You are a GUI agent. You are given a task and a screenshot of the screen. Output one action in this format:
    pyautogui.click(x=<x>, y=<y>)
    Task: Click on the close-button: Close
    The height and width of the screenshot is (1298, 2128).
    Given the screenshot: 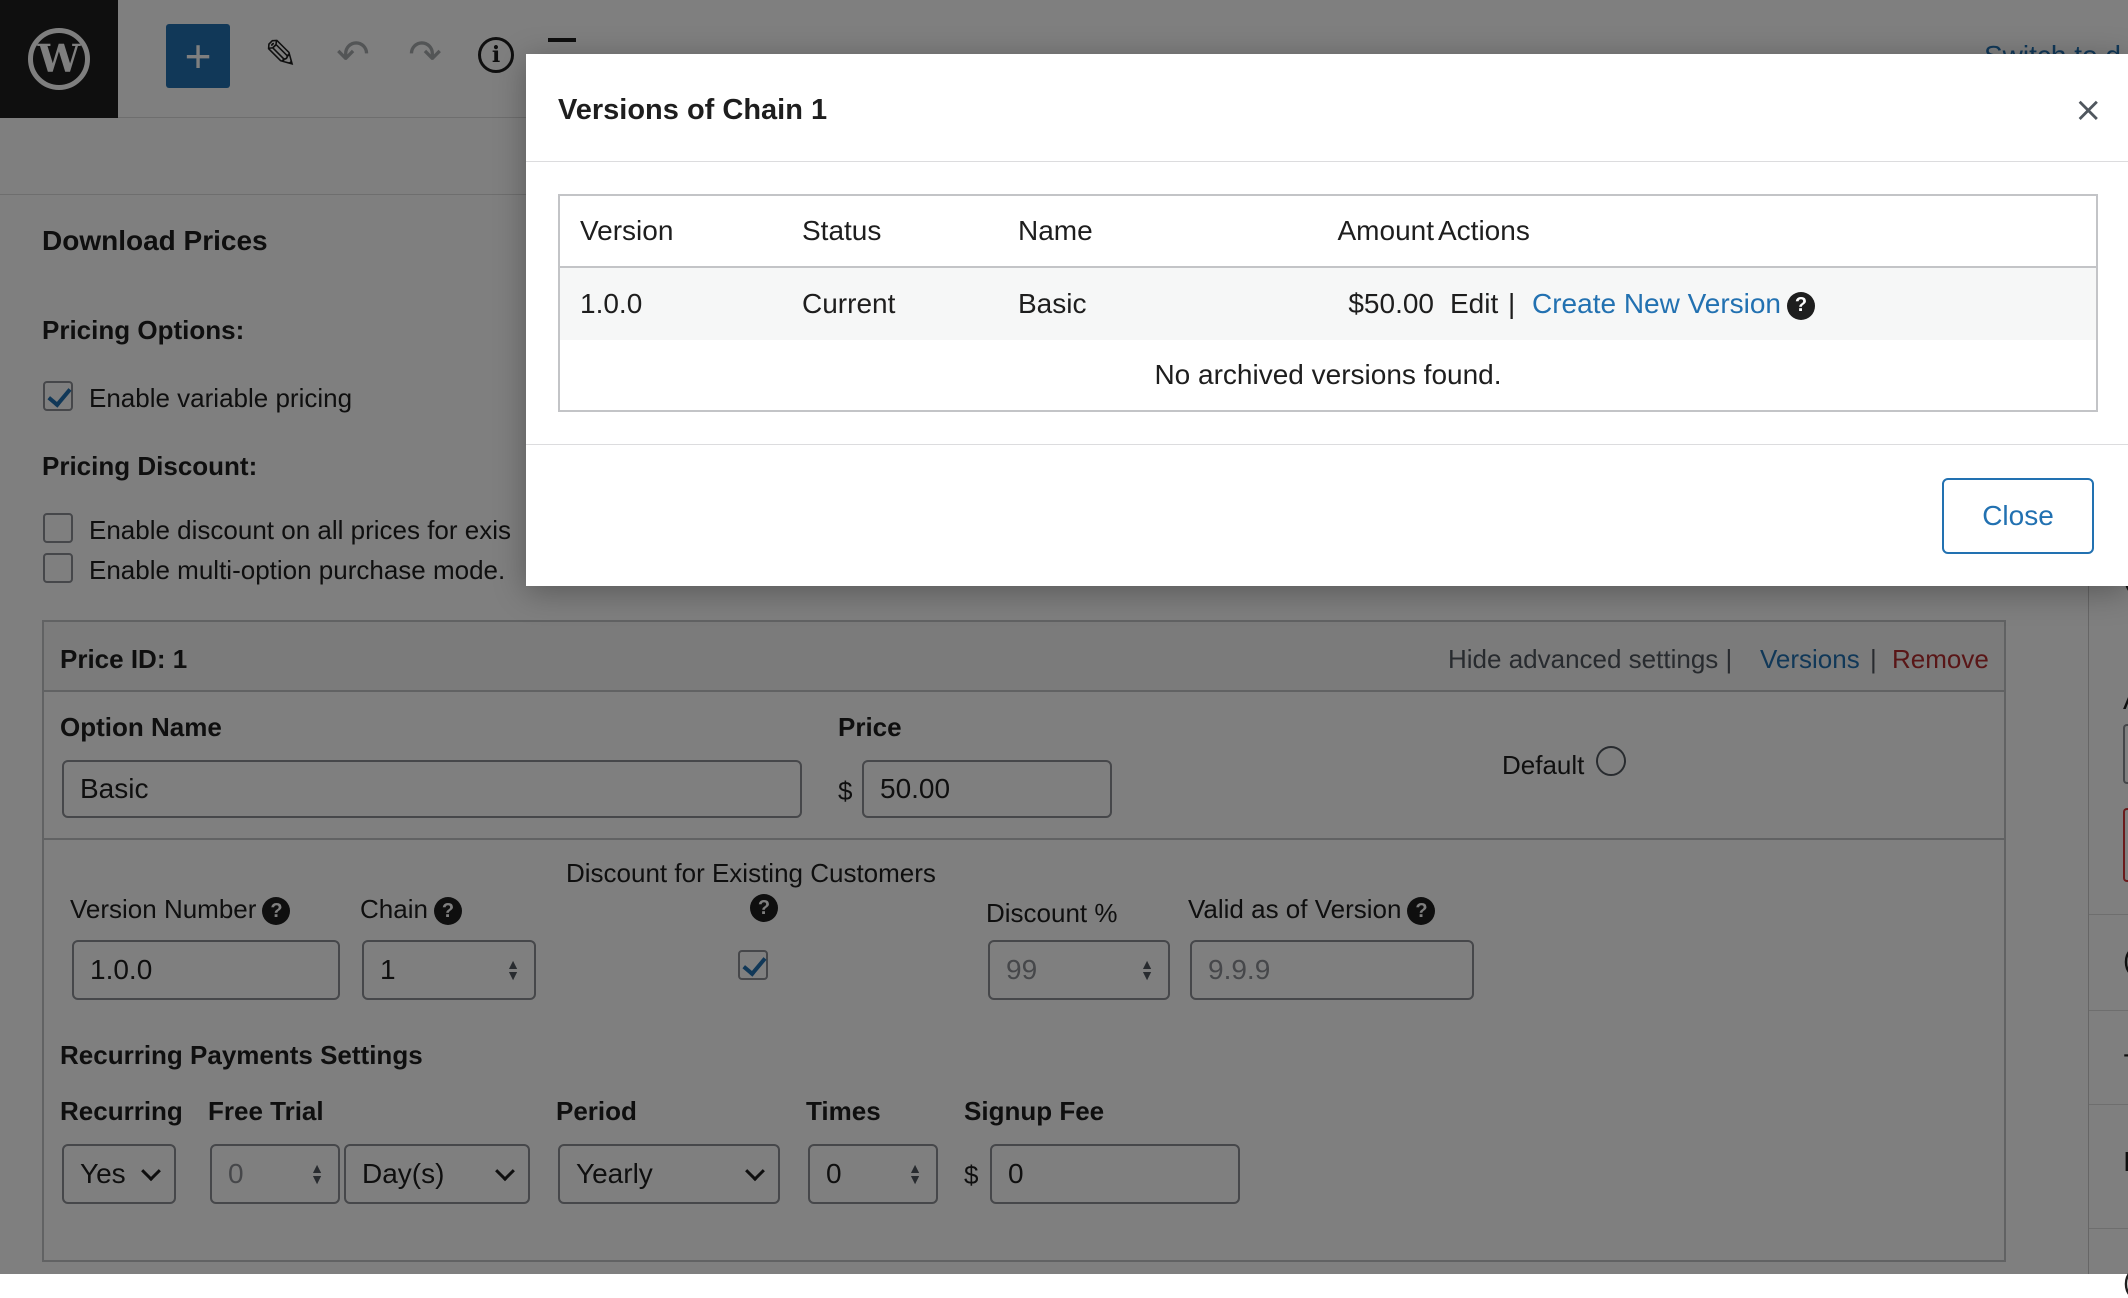 What is the action you would take?
    pyautogui.click(x=2018, y=516)
    